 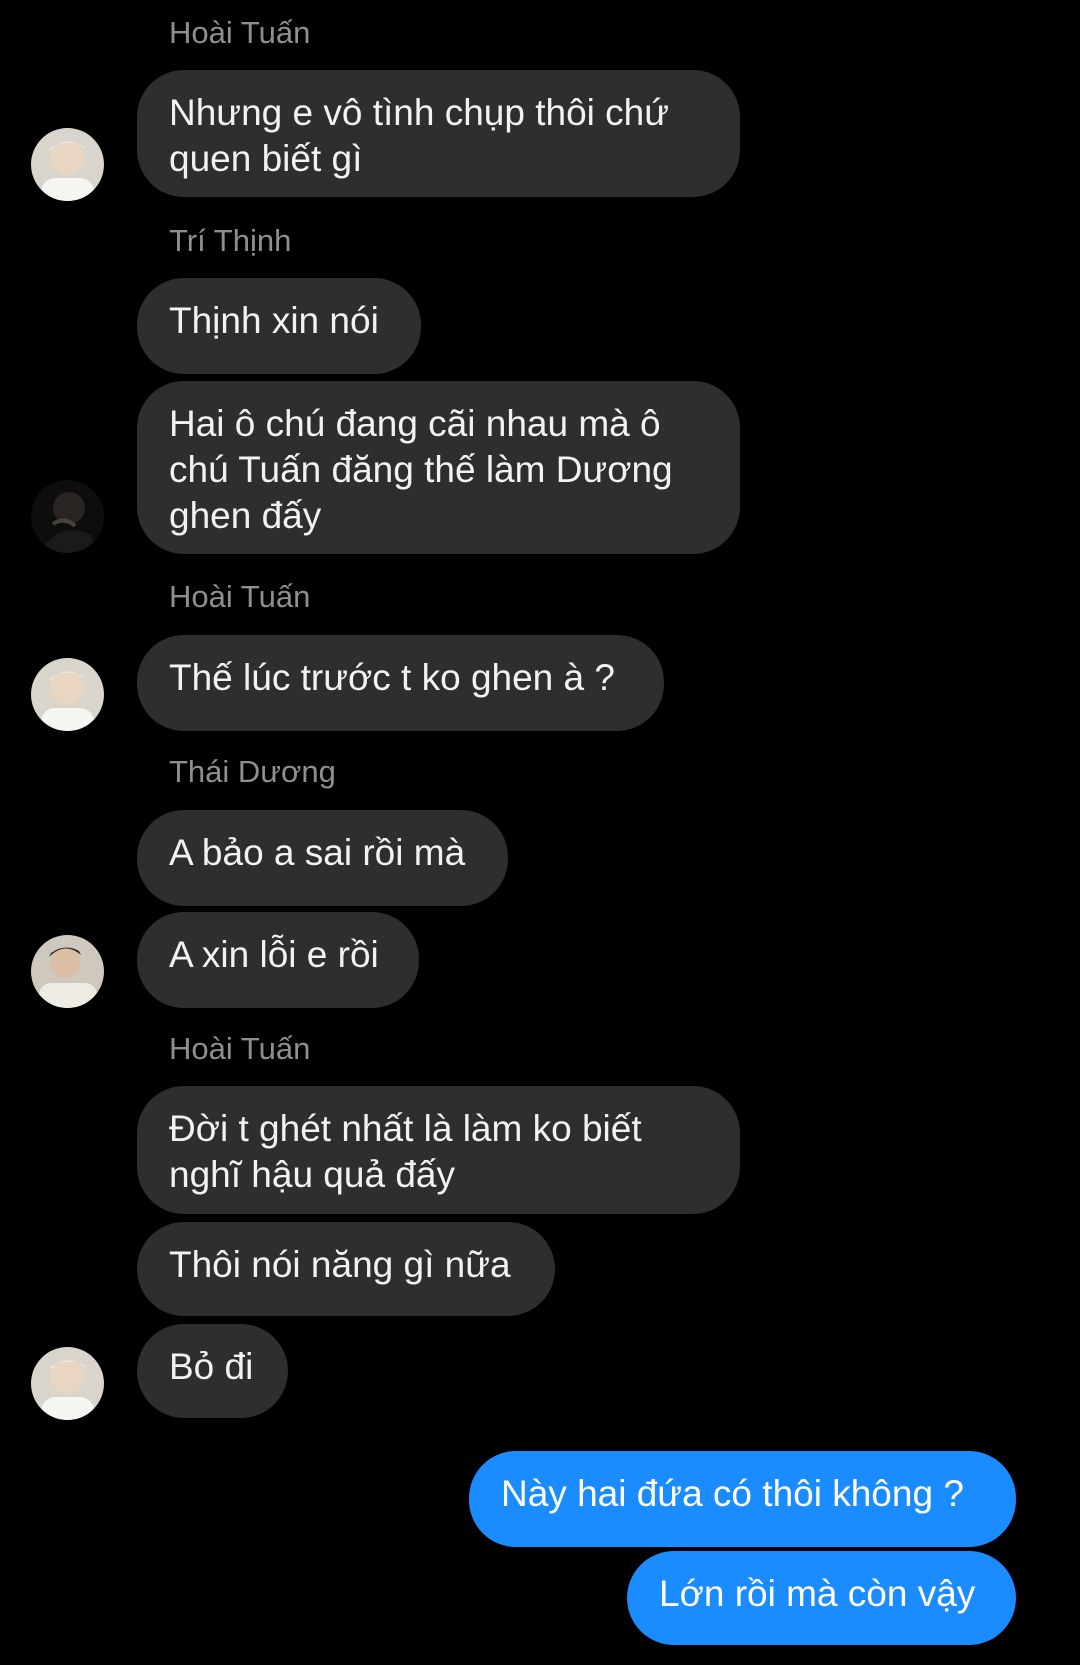 What do you see at coordinates (392, 677) in the screenshot?
I see `message-text: Thế lúc trước t ko ghen à ?` at bounding box center [392, 677].